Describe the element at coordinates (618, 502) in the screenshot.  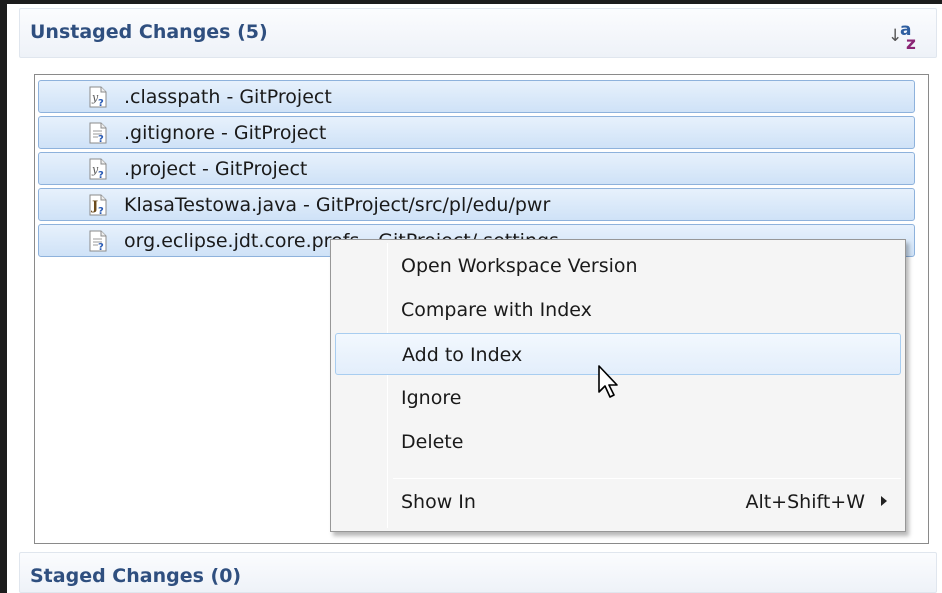
I see `menu-item-show-in: Show In Alt+Shift+W` at that location.